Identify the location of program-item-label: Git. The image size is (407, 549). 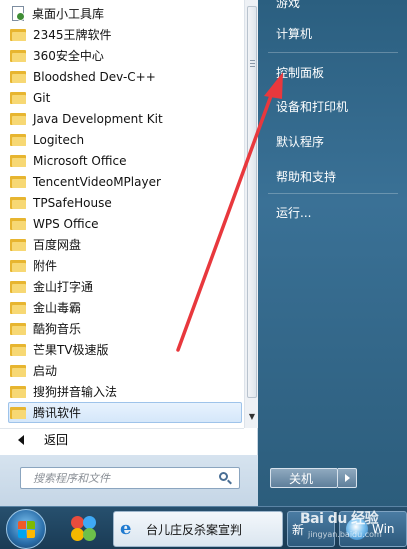
(42, 97).